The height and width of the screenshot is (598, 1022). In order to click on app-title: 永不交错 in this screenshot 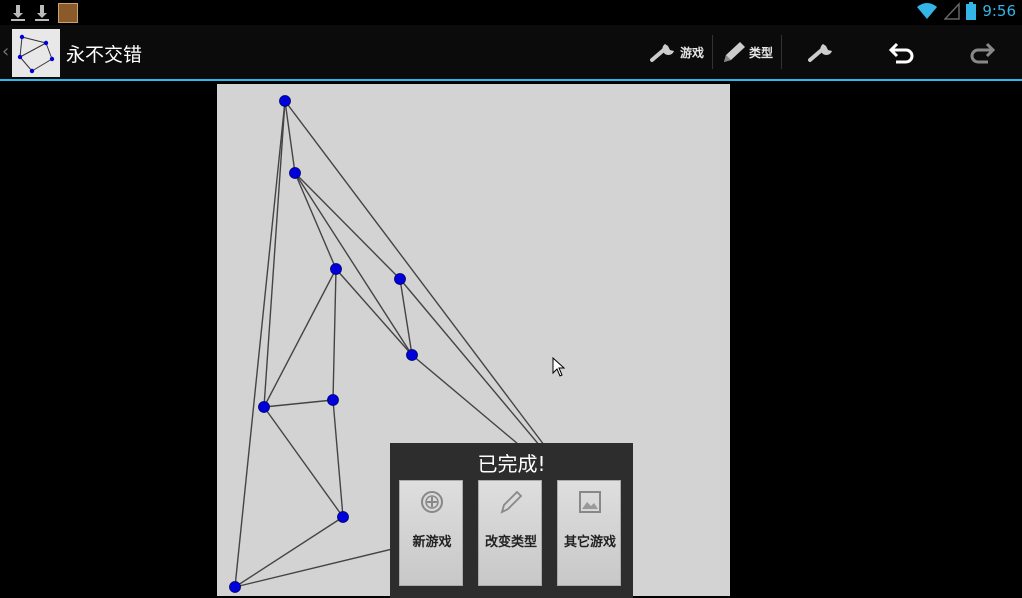, I will do `click(104, 55)`.